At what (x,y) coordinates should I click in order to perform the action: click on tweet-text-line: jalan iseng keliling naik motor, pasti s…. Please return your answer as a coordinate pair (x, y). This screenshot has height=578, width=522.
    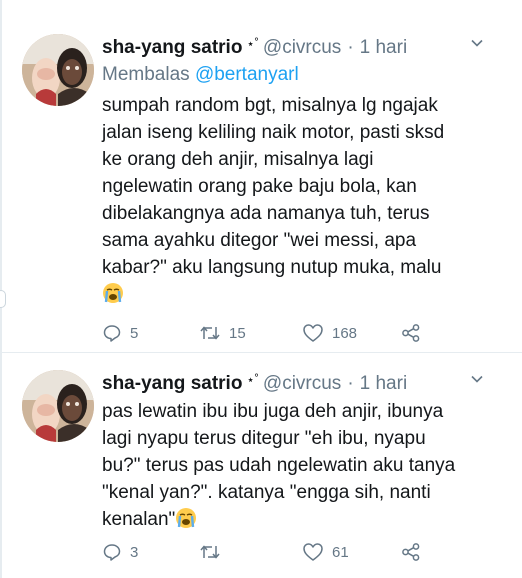
    Looking at the image, I should click on (273, 132).